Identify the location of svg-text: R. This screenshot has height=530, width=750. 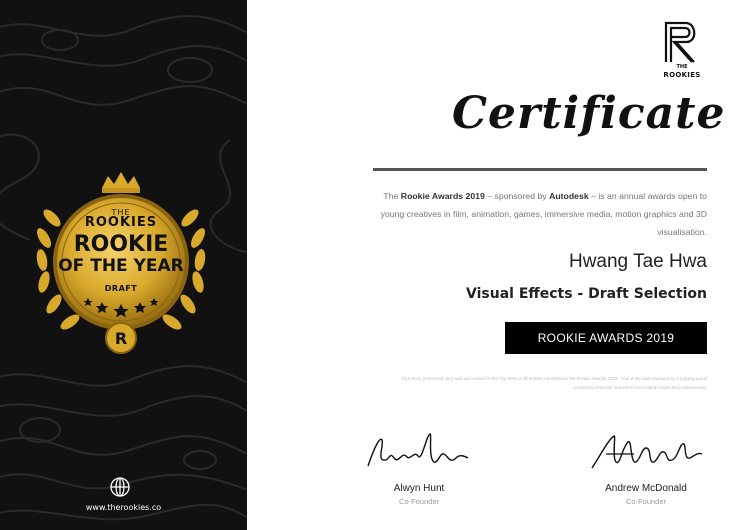
(121, 338).